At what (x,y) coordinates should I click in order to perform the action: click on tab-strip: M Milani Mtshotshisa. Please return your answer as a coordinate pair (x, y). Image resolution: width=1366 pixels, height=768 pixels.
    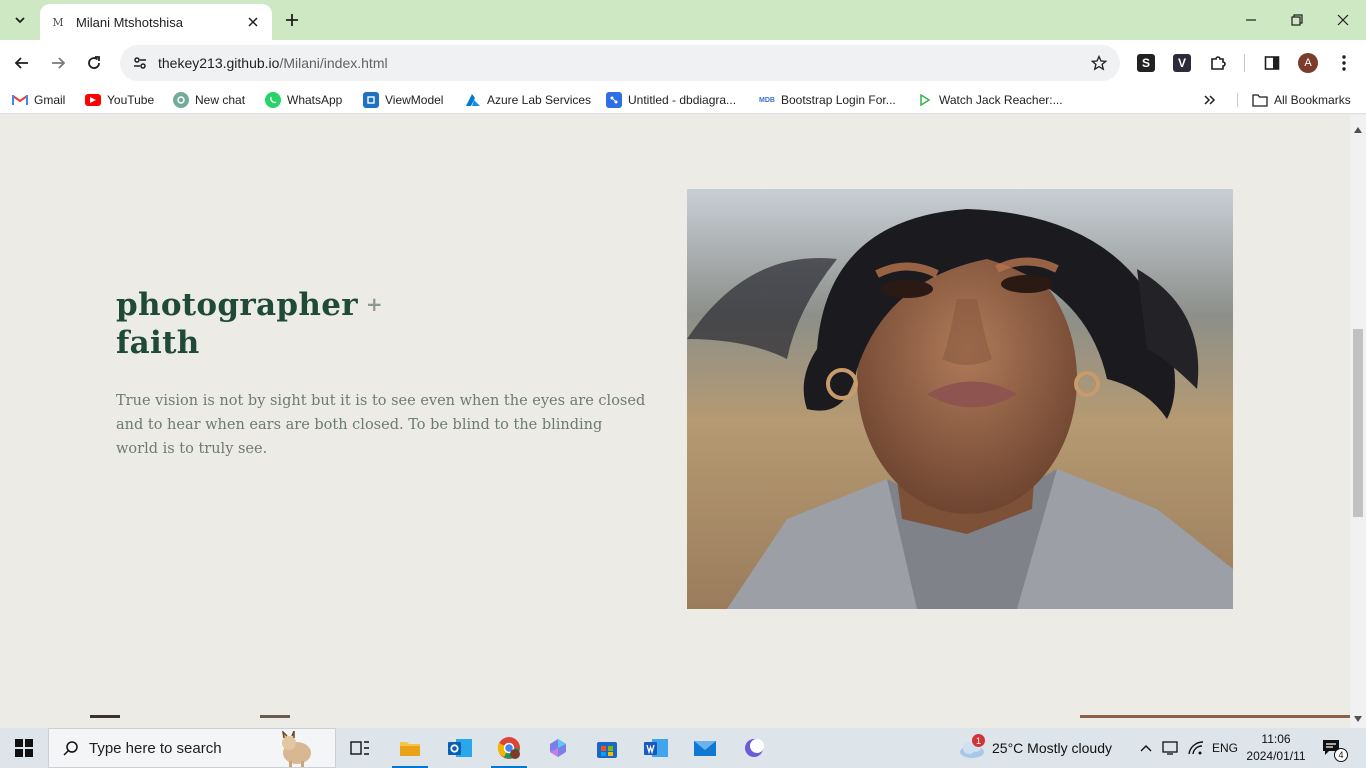
    Looking at the image, I should click on (683, 20).